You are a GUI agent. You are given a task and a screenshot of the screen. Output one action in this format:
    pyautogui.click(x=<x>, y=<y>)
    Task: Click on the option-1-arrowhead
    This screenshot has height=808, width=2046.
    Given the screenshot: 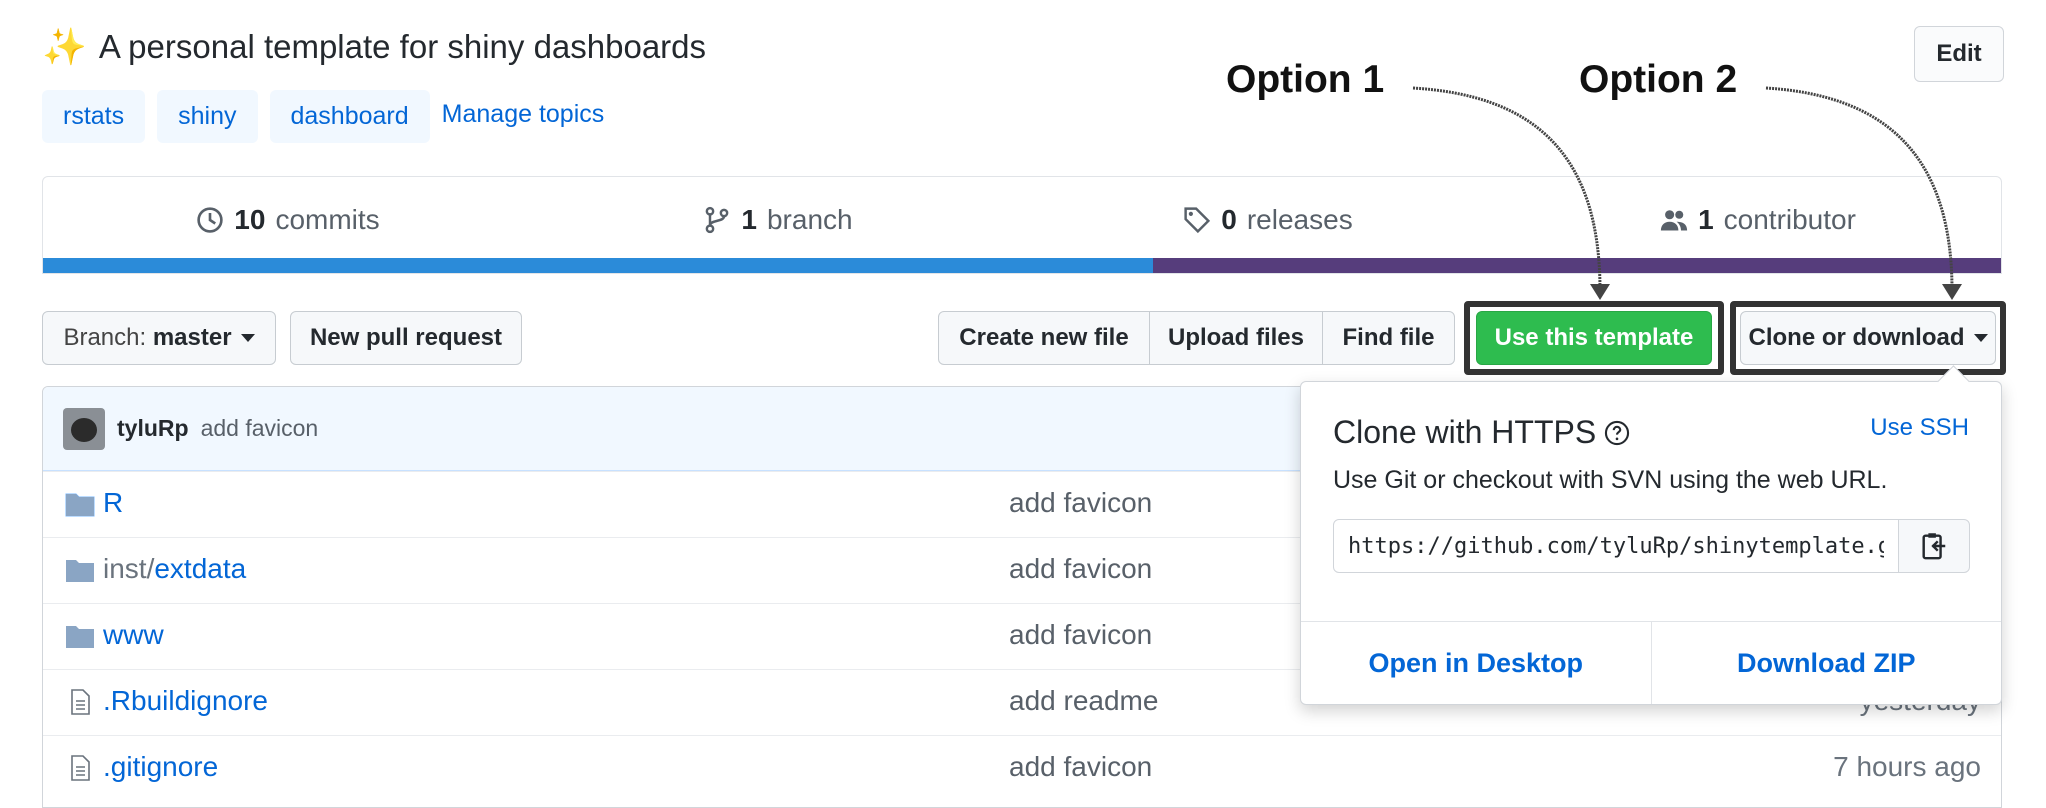 What is the action you would take?
    pyautogui.click(x=1600, y=292)
    